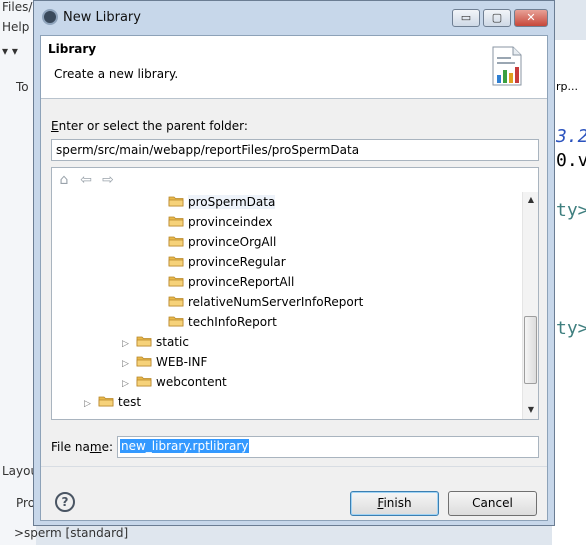 Image resolution: width=586 pixels, height=545 pixels. I want to click on bg-fragment: >sperm [standard], so click(71, 533).